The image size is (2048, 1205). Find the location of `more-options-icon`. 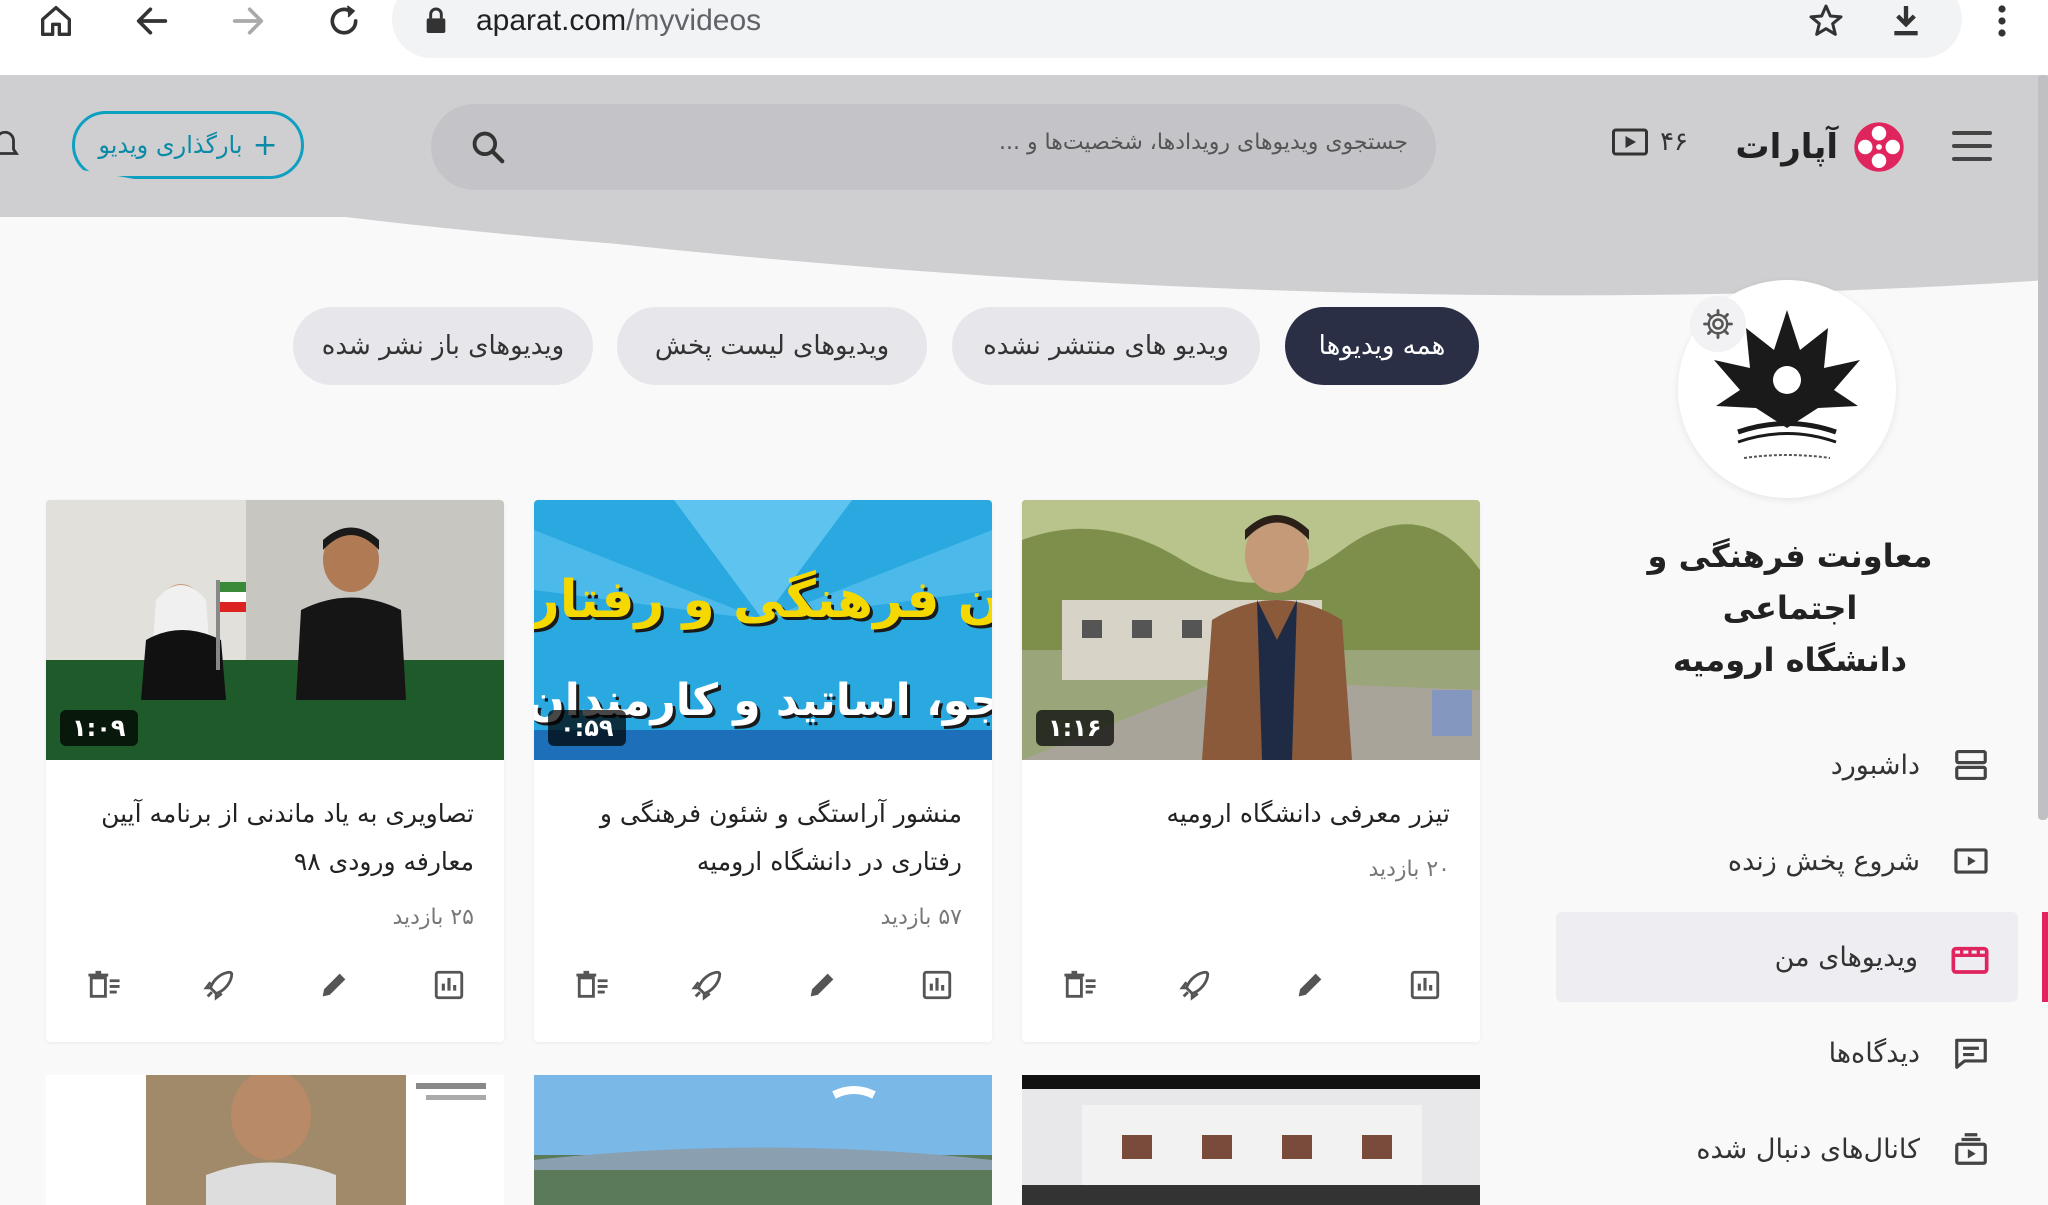

more-options-icon is located at coordinates (2002, 21).